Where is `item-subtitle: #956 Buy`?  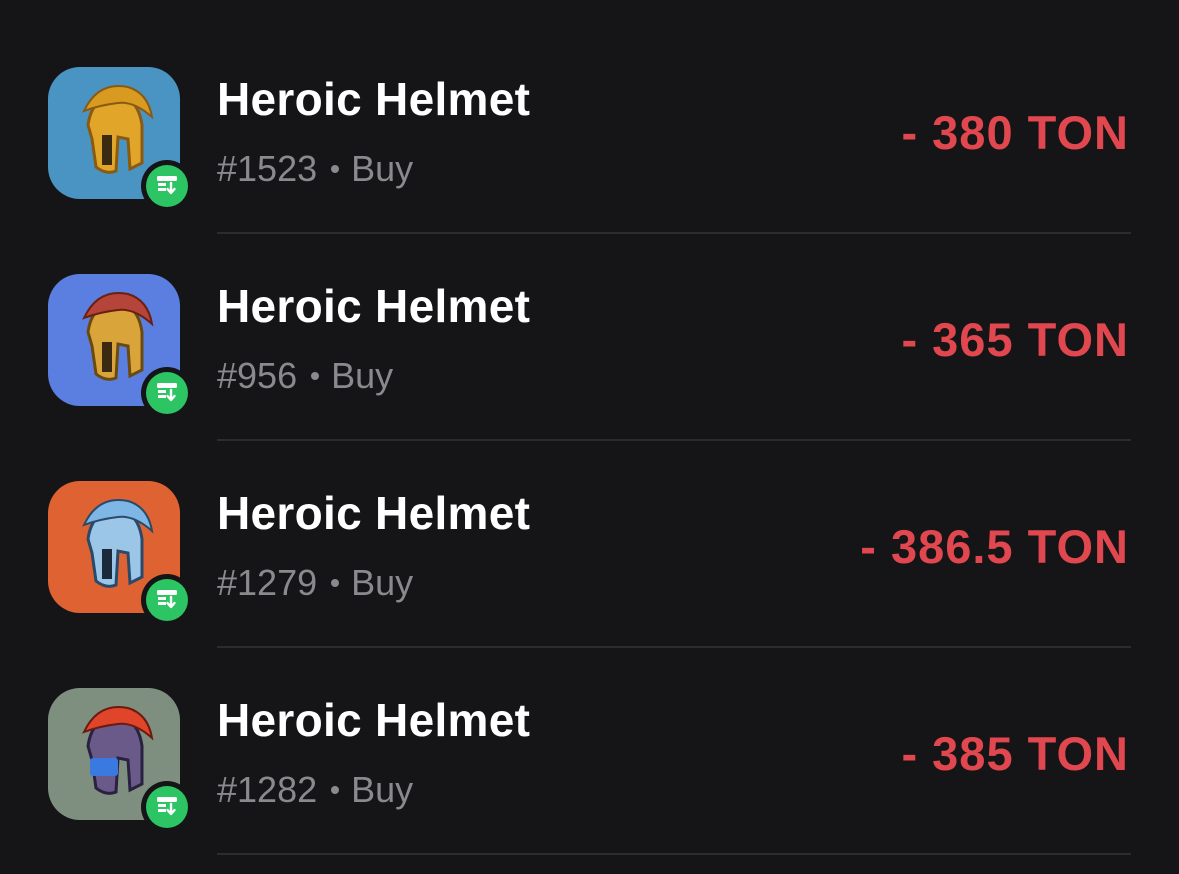
item-subtitle: #956 Buy is located at coordinates (305, 376).